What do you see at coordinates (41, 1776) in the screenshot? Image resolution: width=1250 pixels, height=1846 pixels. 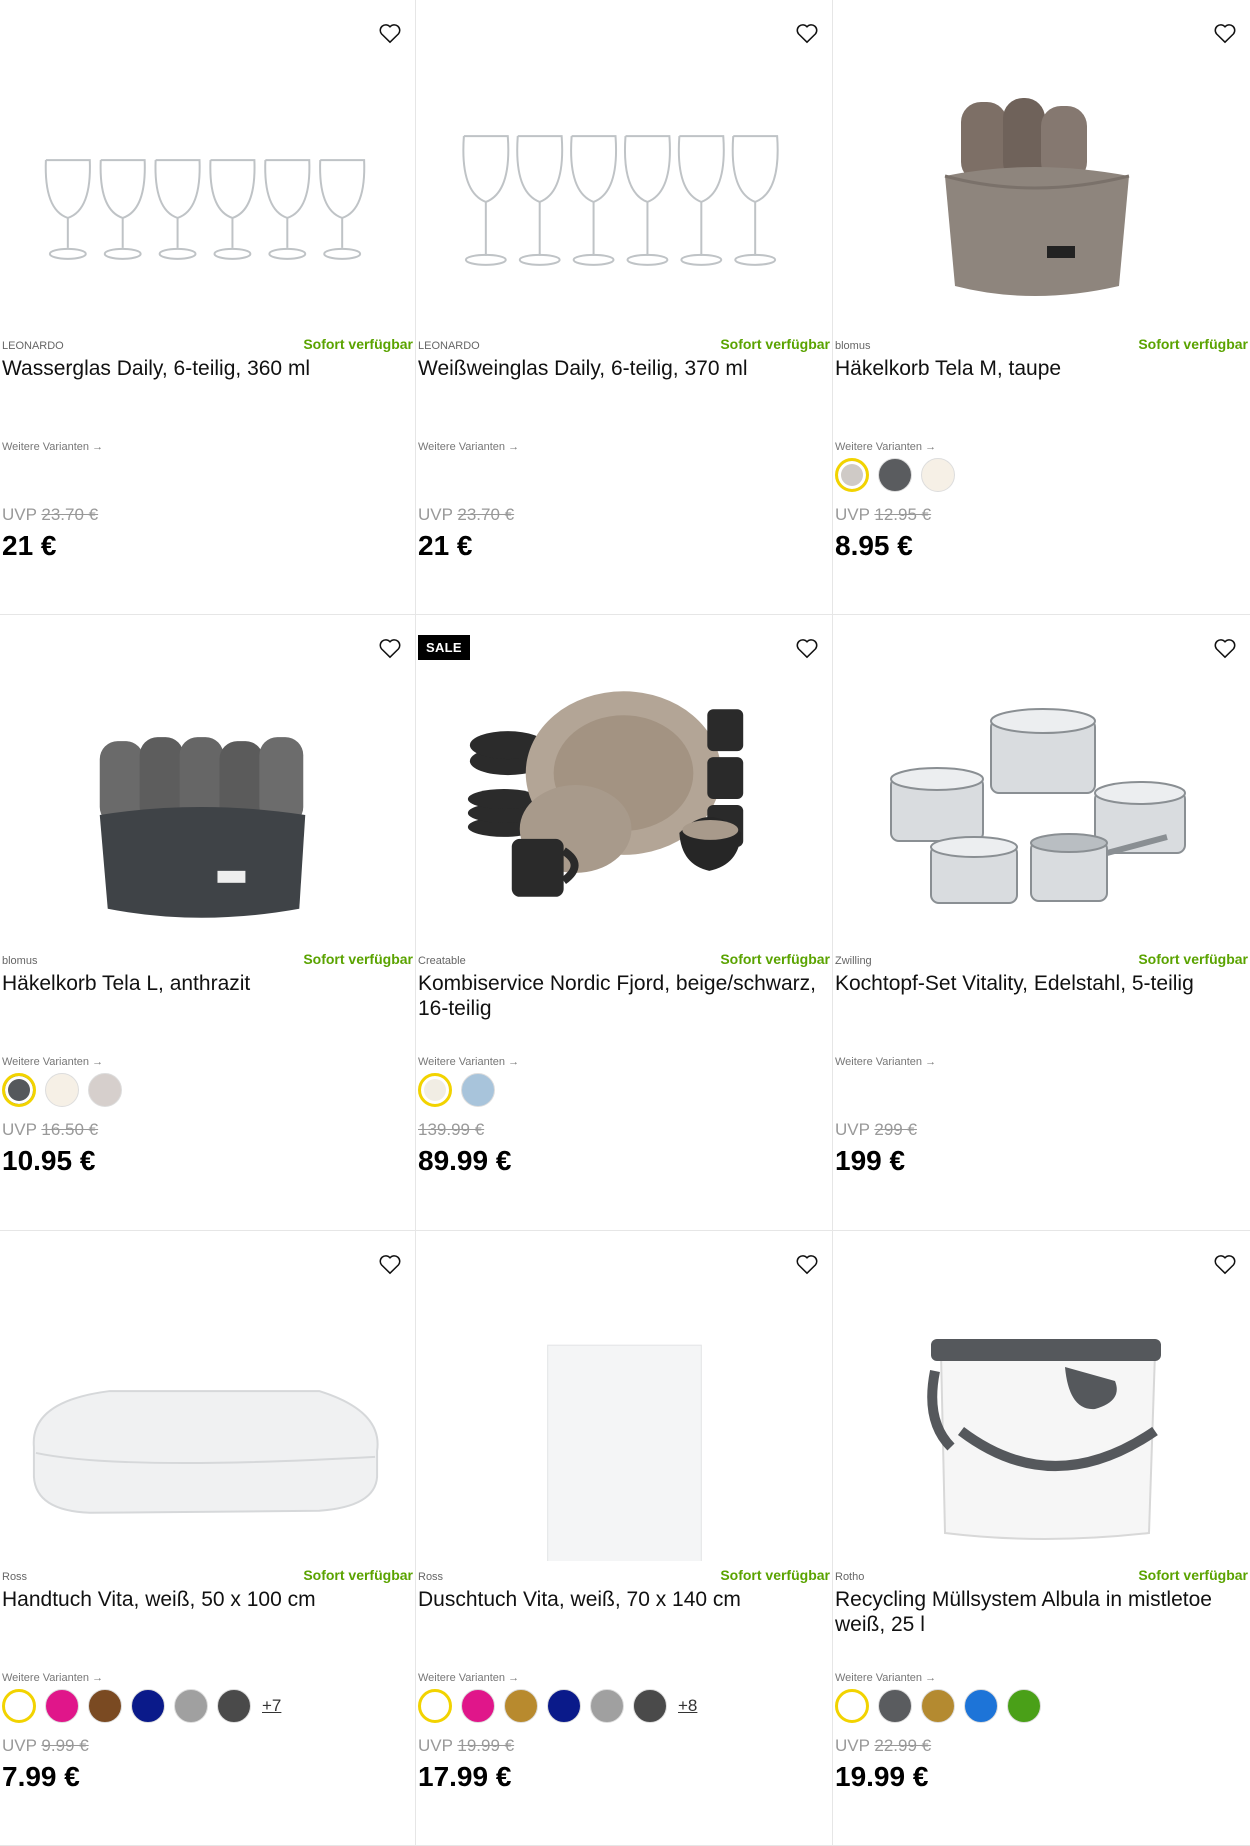 I see `price: 7.99 €` at bounding box center [41, 1776].